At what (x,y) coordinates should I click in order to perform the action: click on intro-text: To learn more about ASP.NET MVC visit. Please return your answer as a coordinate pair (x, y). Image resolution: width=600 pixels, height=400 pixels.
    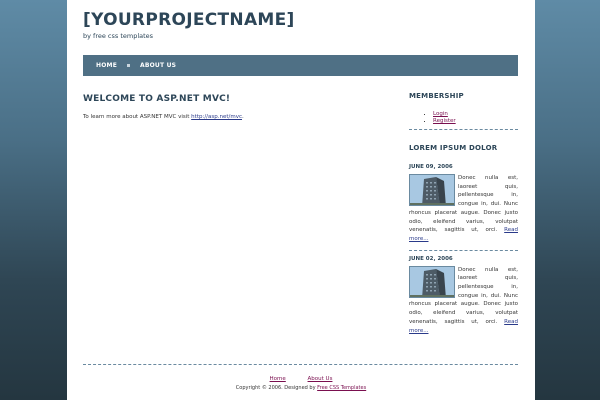
    Looking at the image, I should click on (136, 117).